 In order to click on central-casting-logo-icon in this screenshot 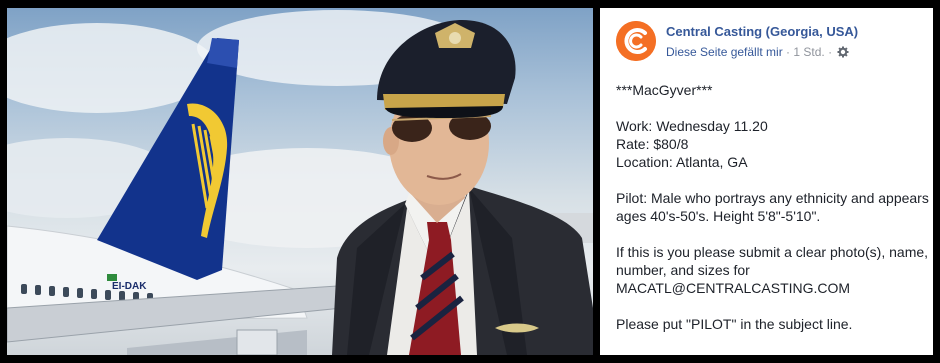, I will do `click(636, 41)`.